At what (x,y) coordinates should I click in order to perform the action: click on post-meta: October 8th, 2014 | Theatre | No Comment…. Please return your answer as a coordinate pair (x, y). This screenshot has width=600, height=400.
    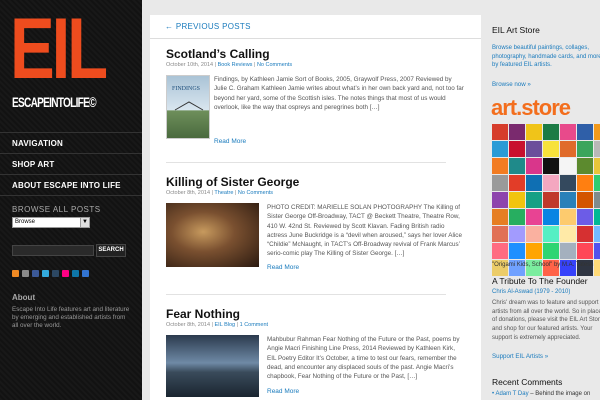
    Looking at the image, I should click on (313, 193).